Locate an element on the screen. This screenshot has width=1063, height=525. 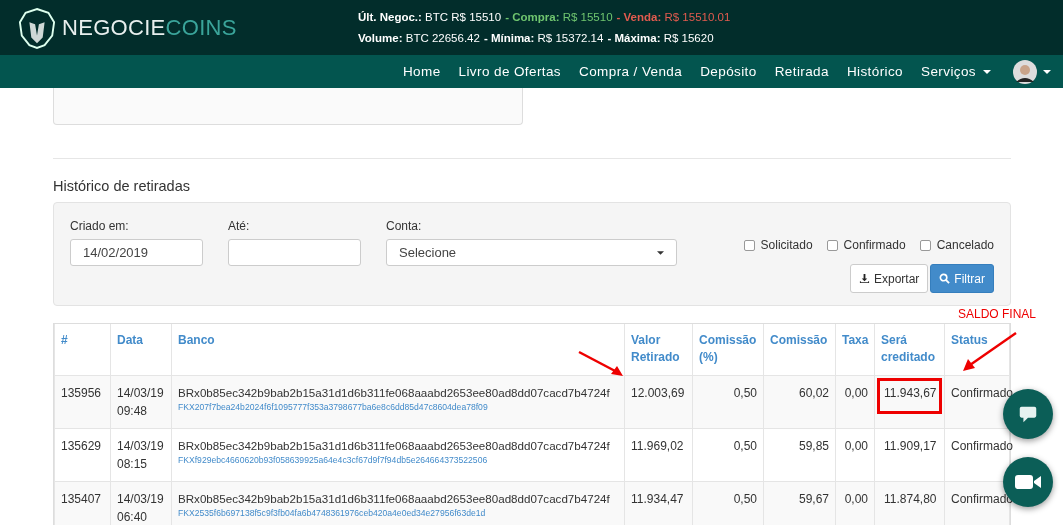
field-label: Até: is located at coordinates (239, 226).